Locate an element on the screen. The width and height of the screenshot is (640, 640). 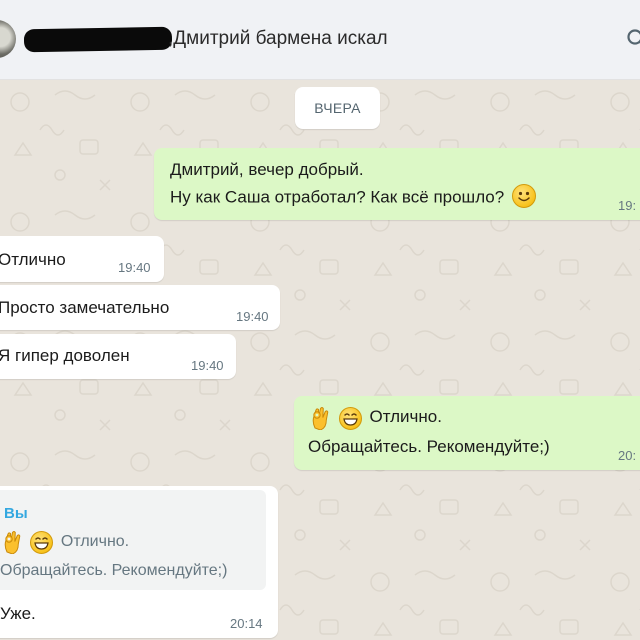
message-line: Отлично. is located at coordinates (376, 418).